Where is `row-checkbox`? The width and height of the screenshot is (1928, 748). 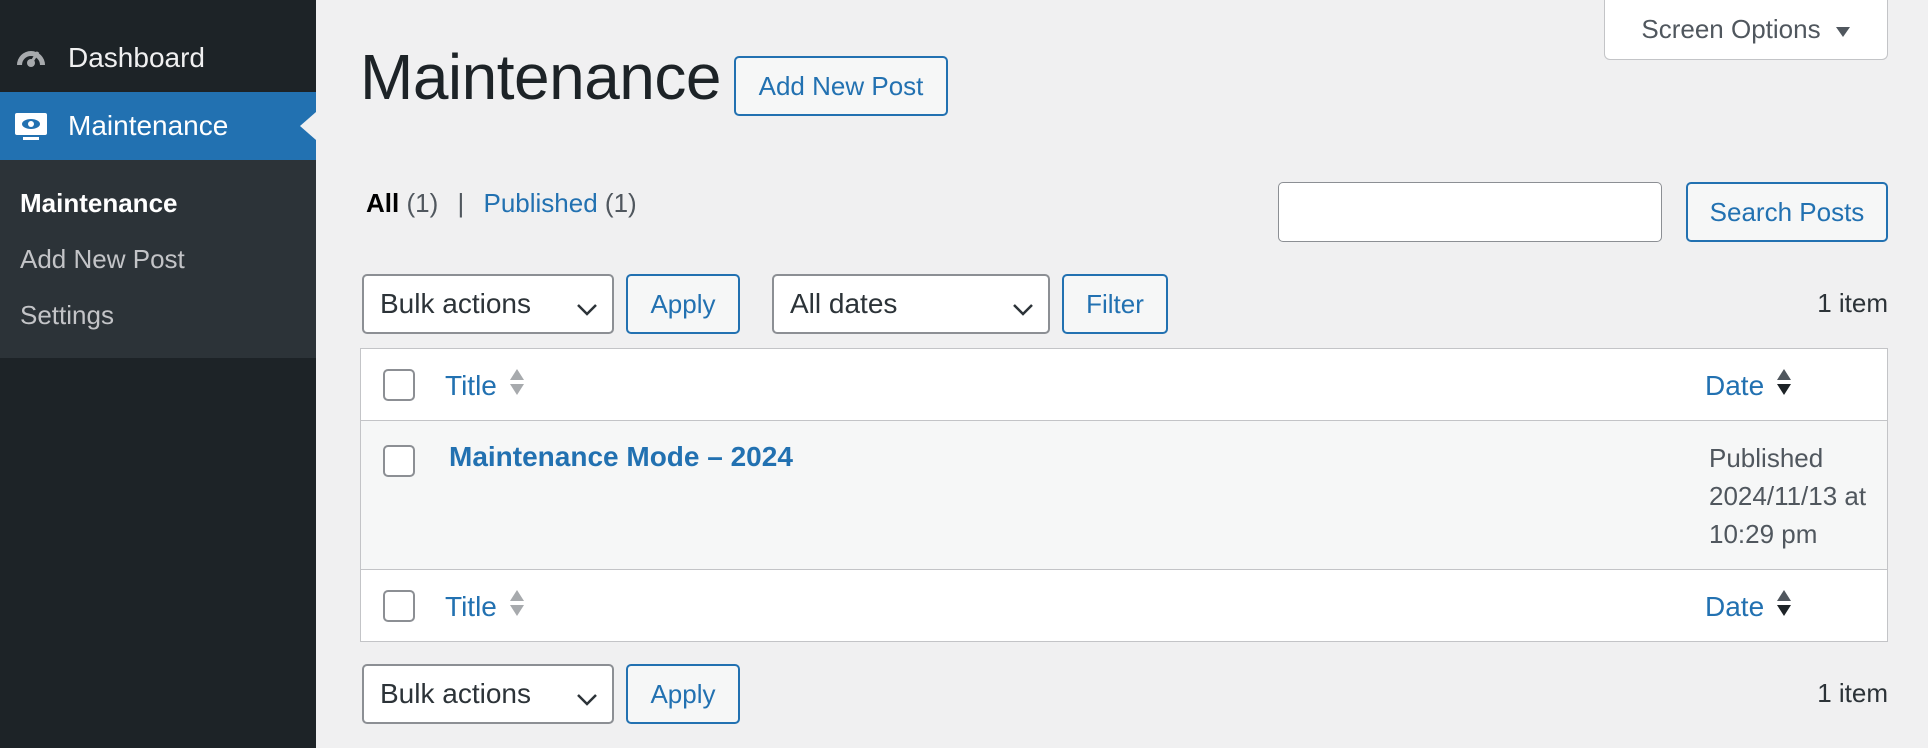
row-checkbox is located at coordinates (399, 461).